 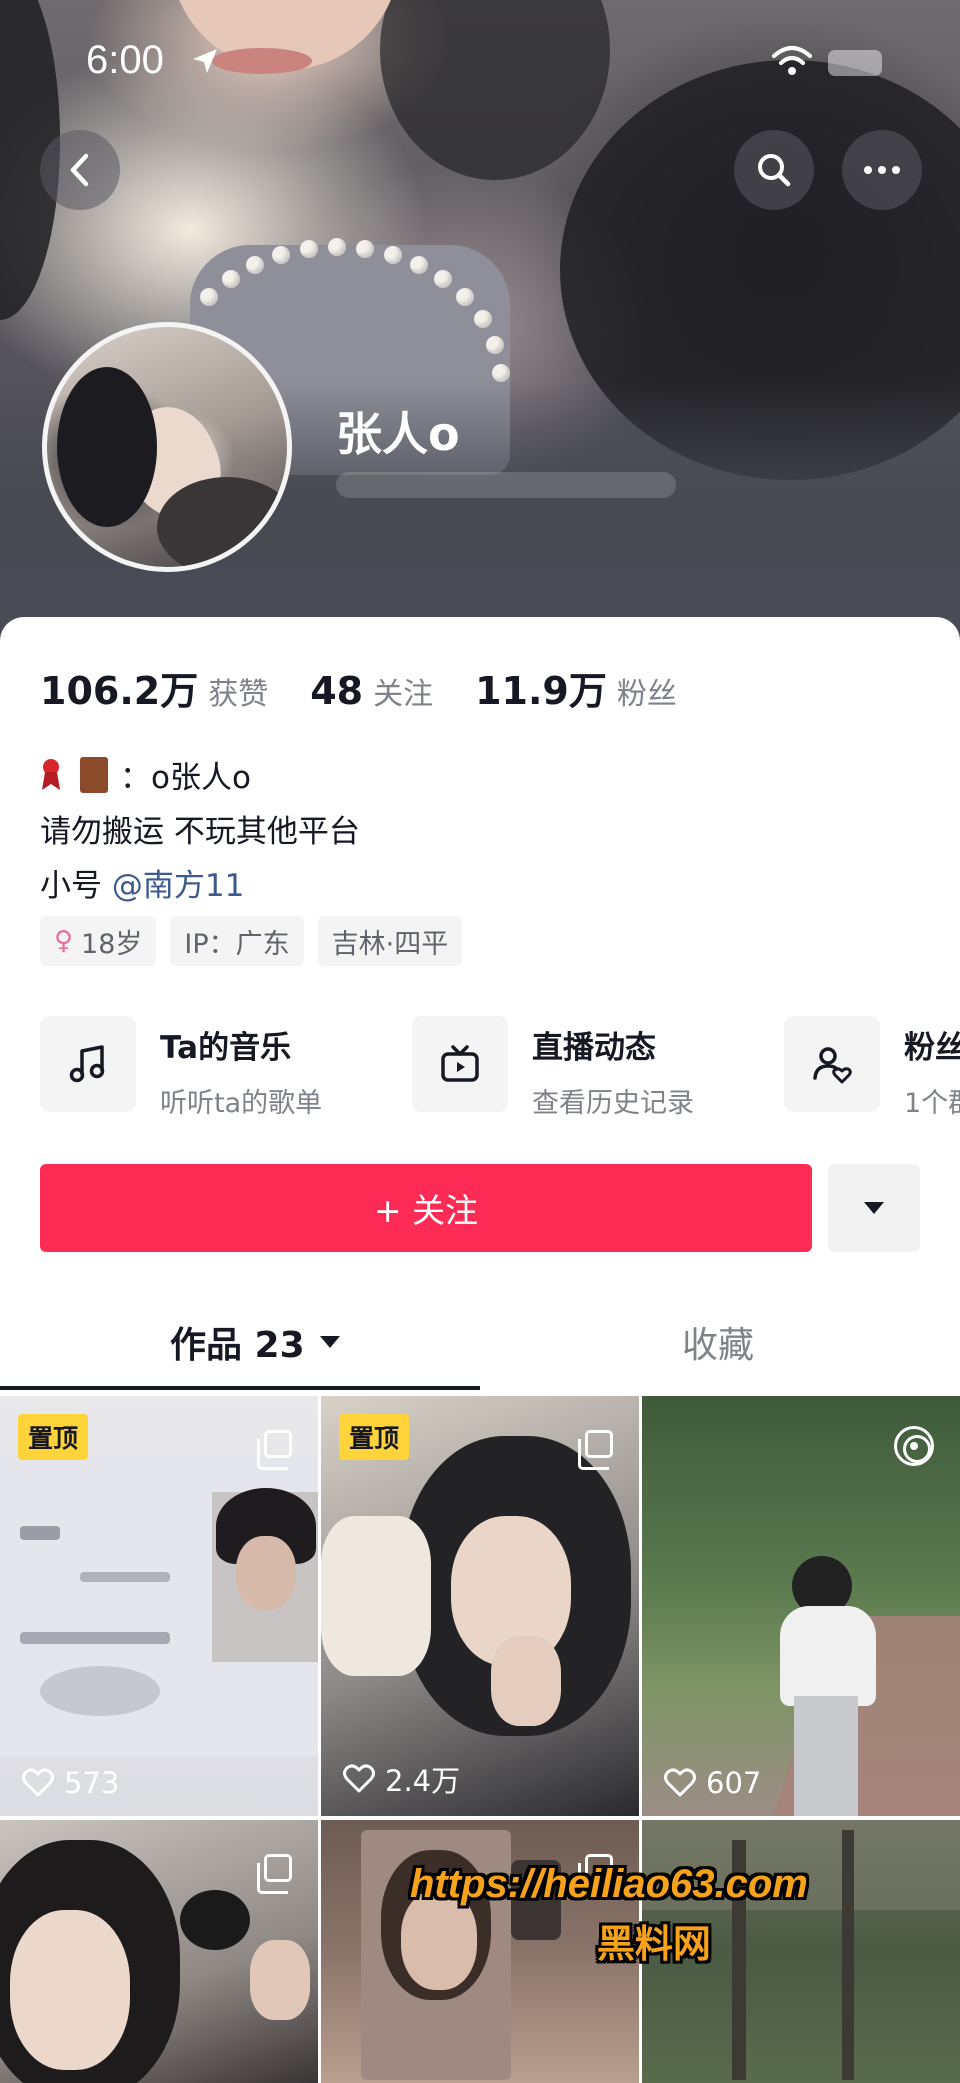 I want to click on tile-hand-shape, so click(x=280, y=1980).